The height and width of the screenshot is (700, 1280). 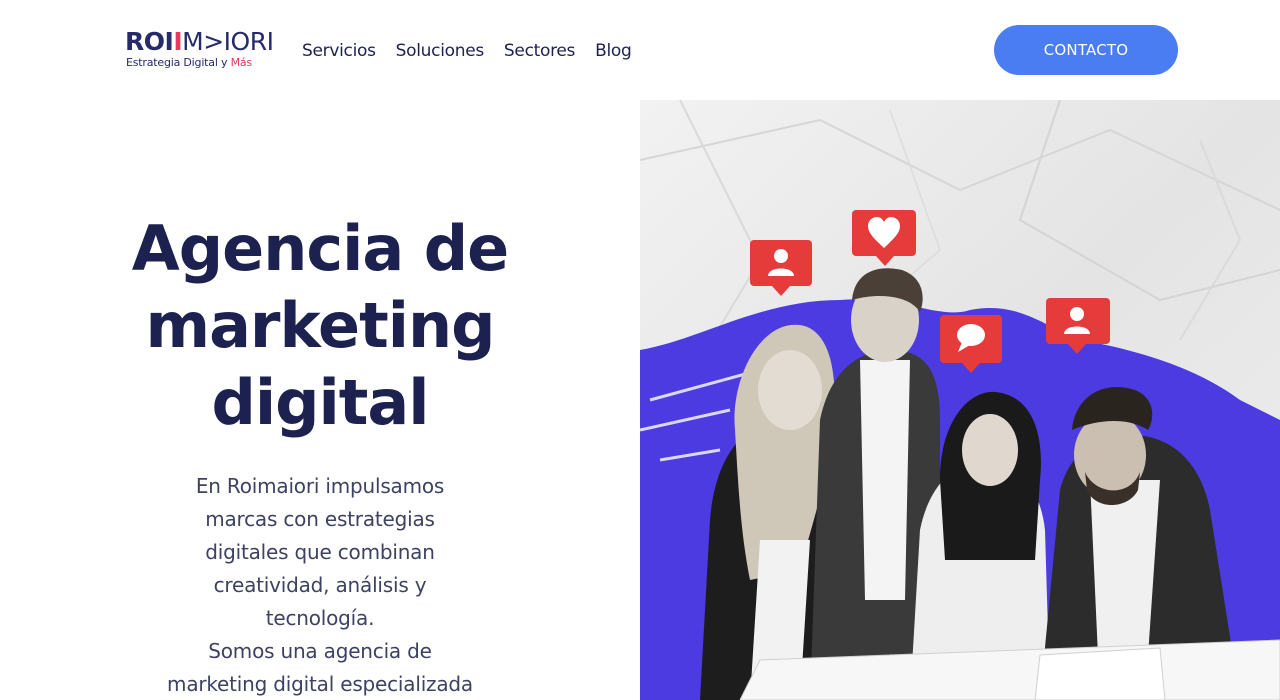 I want to click on nav-item-blog: Blog, so click(x=613, y=51).